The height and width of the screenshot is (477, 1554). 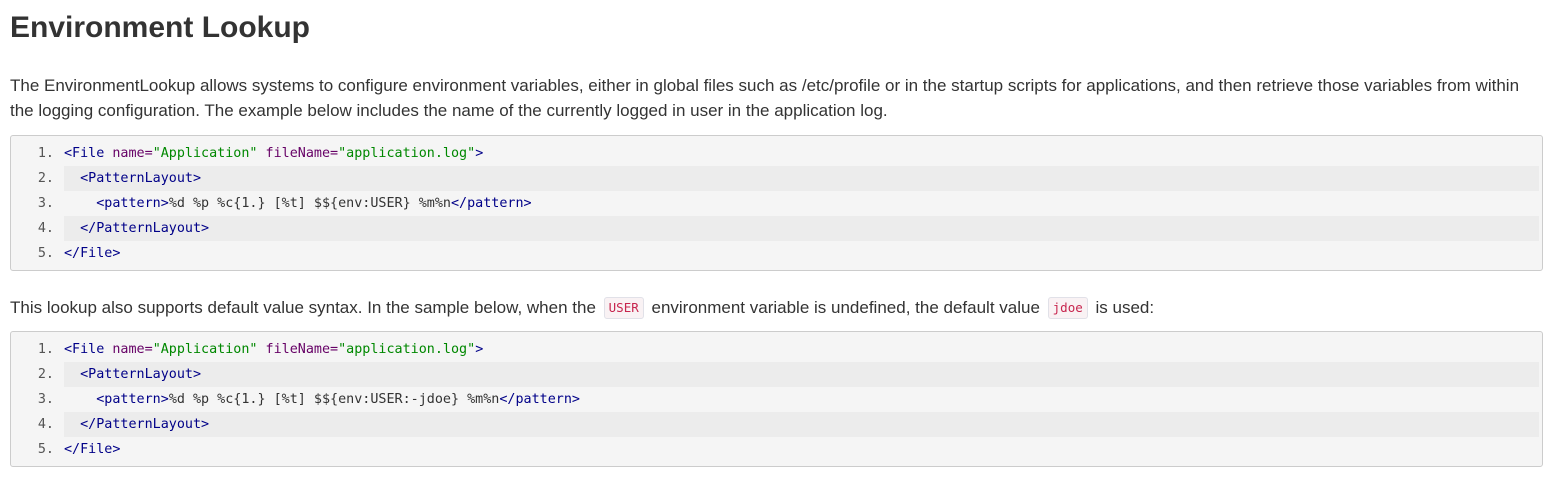 What do you see at coordinates (623, 308) in the screenshot?
I see `inline-code-user: USER` at bounding box center [623, 308].